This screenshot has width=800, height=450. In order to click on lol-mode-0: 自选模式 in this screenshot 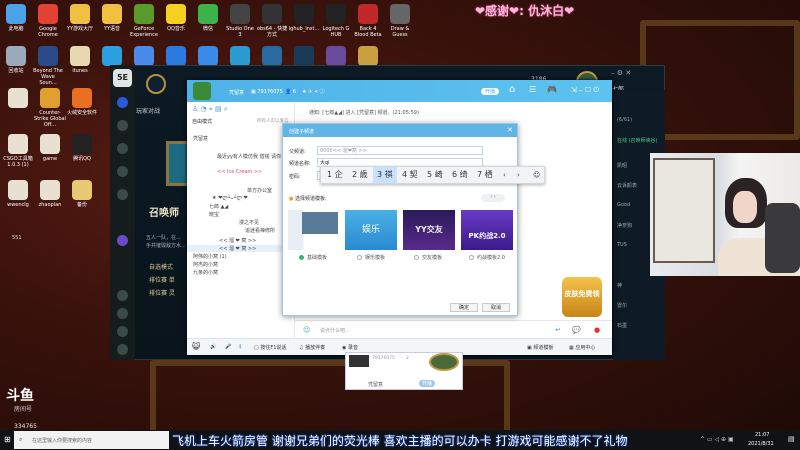, I will do `click(161, 266)`.